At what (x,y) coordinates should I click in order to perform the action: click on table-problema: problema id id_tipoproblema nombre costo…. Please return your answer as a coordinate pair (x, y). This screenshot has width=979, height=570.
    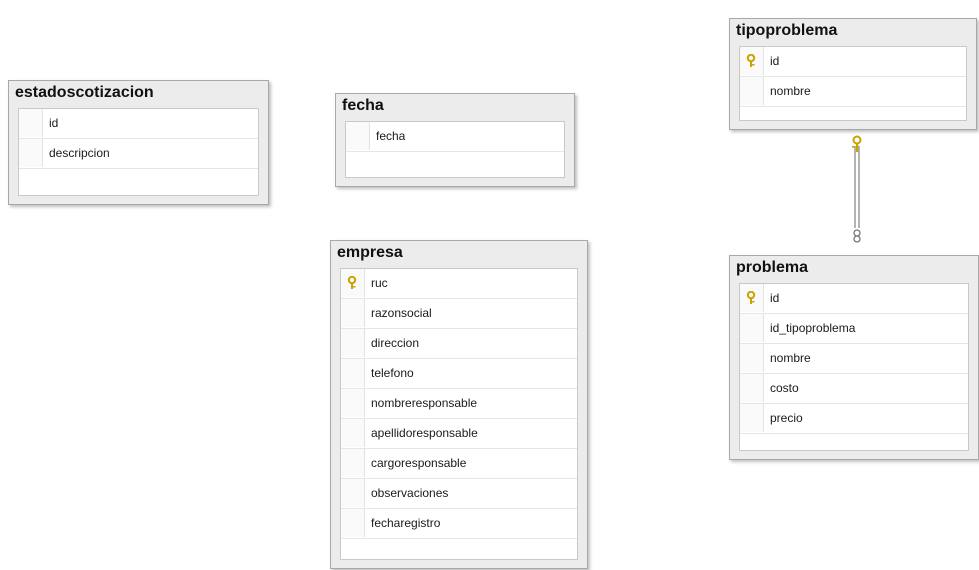
    Looking at the image, I should click on (854, 357).